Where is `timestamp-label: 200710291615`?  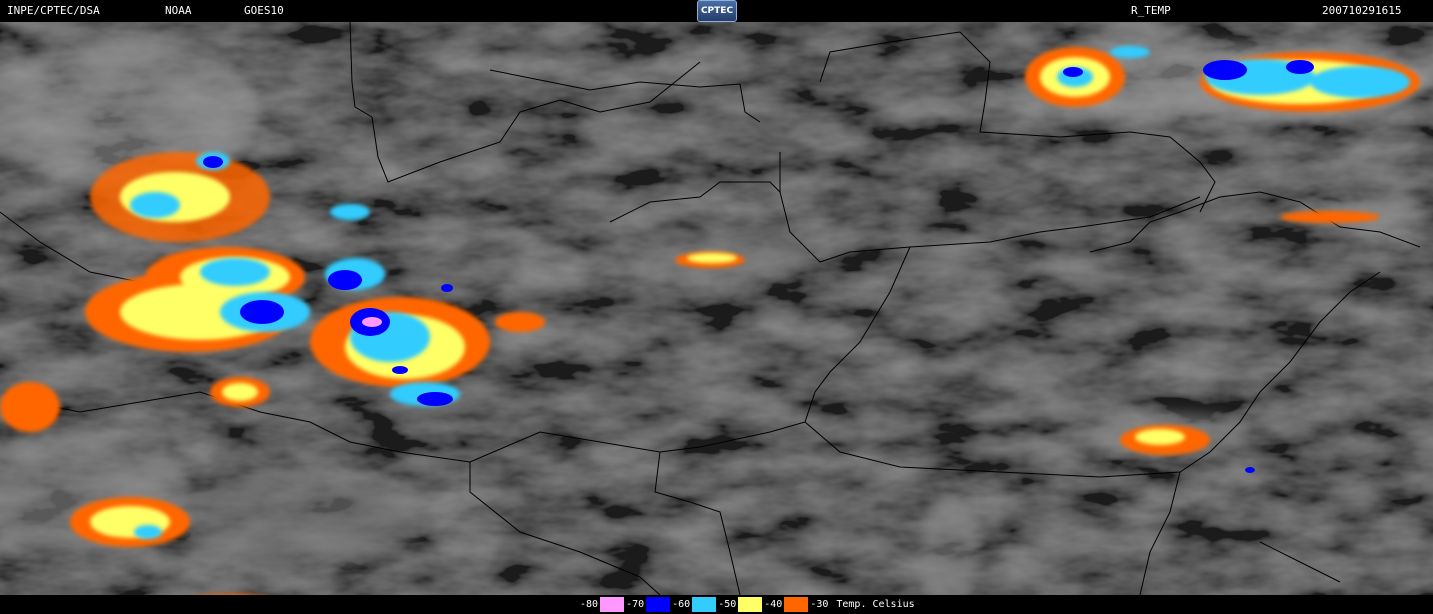 timestamp-label: 200710291615 is located at coordinates (1362, 10).